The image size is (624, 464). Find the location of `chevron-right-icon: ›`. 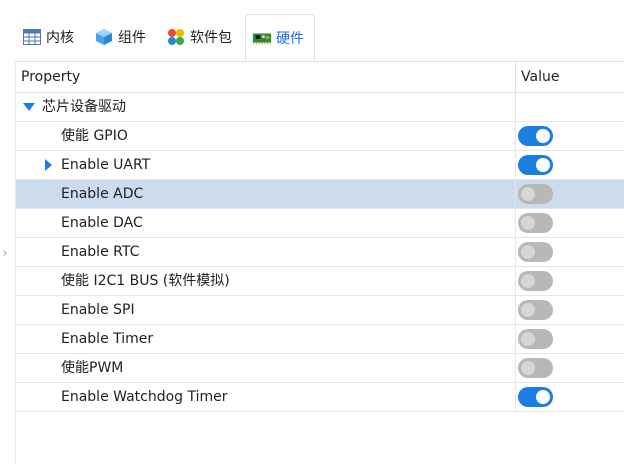

chevron-right-icon: › is located at coordinates (5, 253).